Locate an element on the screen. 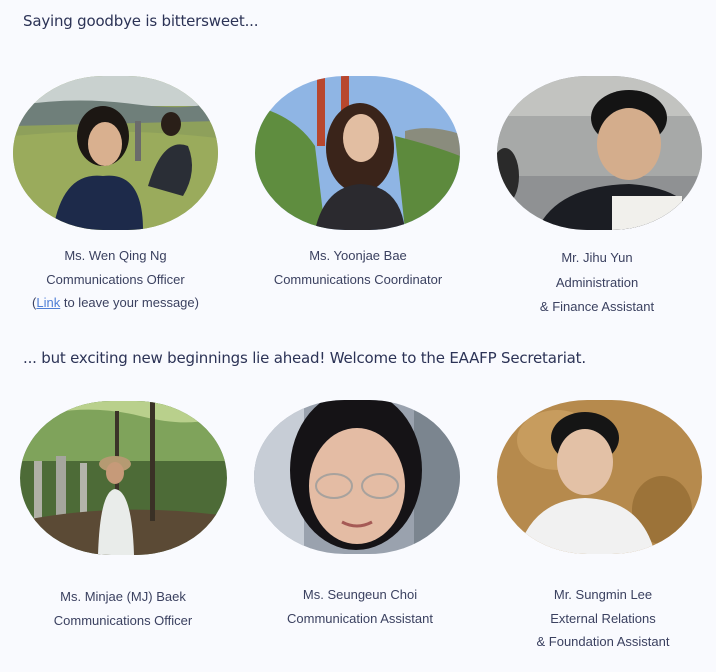 This screenshot has width=716, height=672. person-role: & Foundation Assistant is located at coordinates (603, 641).